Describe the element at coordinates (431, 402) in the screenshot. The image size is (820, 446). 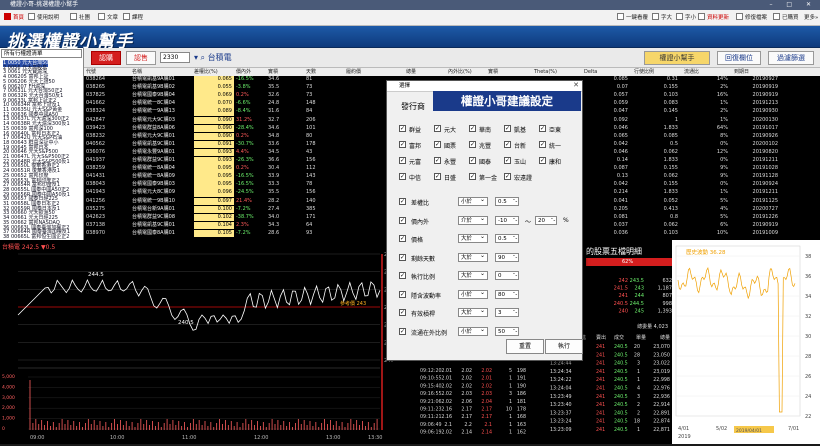
I see `svg-text: 09:21:06` at that location.